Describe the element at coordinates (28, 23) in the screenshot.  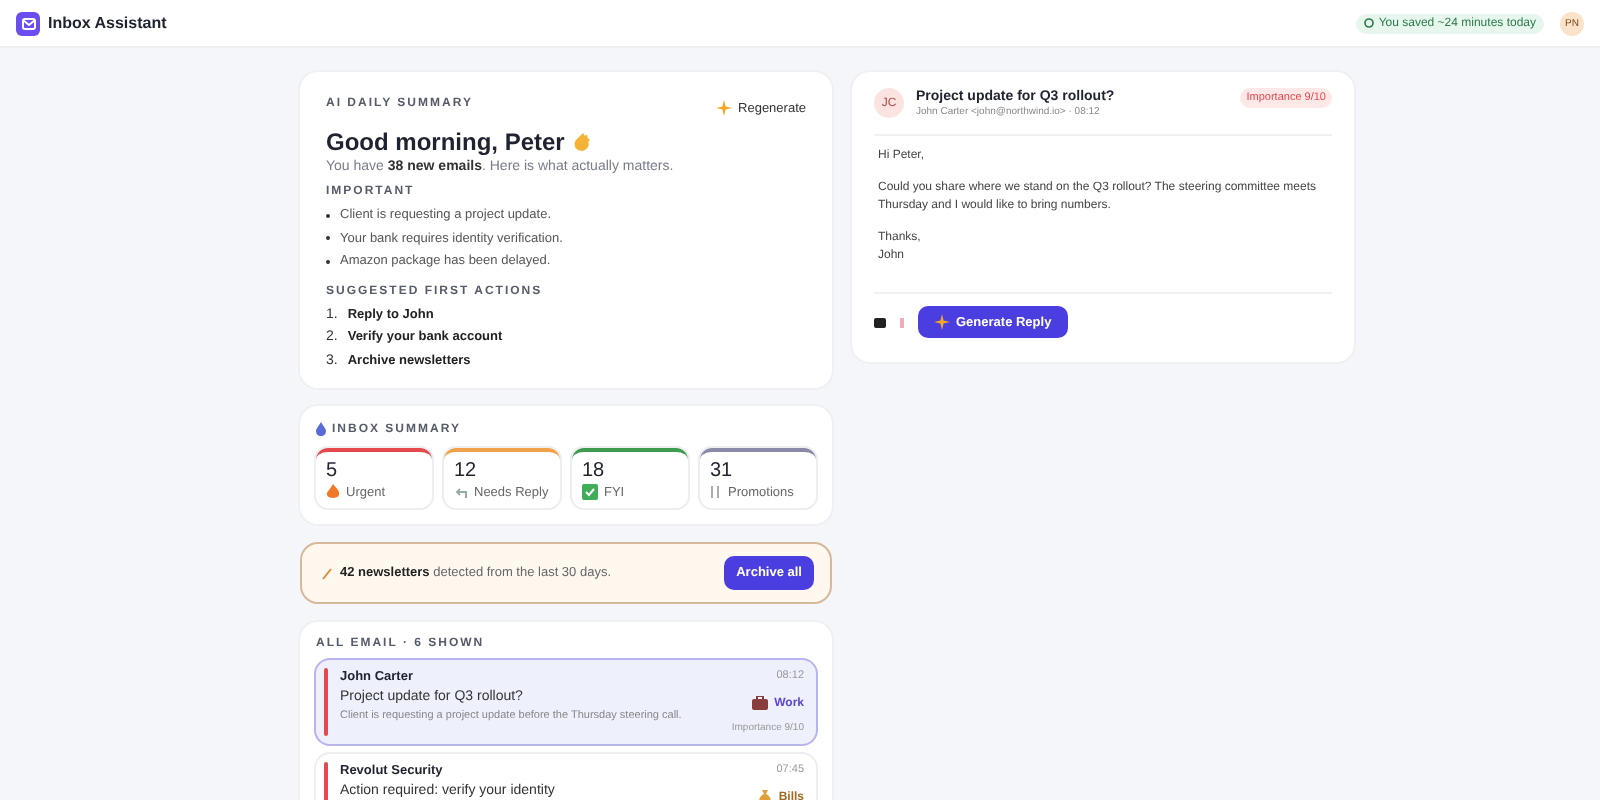
I see `app-logo-icon` at that location.